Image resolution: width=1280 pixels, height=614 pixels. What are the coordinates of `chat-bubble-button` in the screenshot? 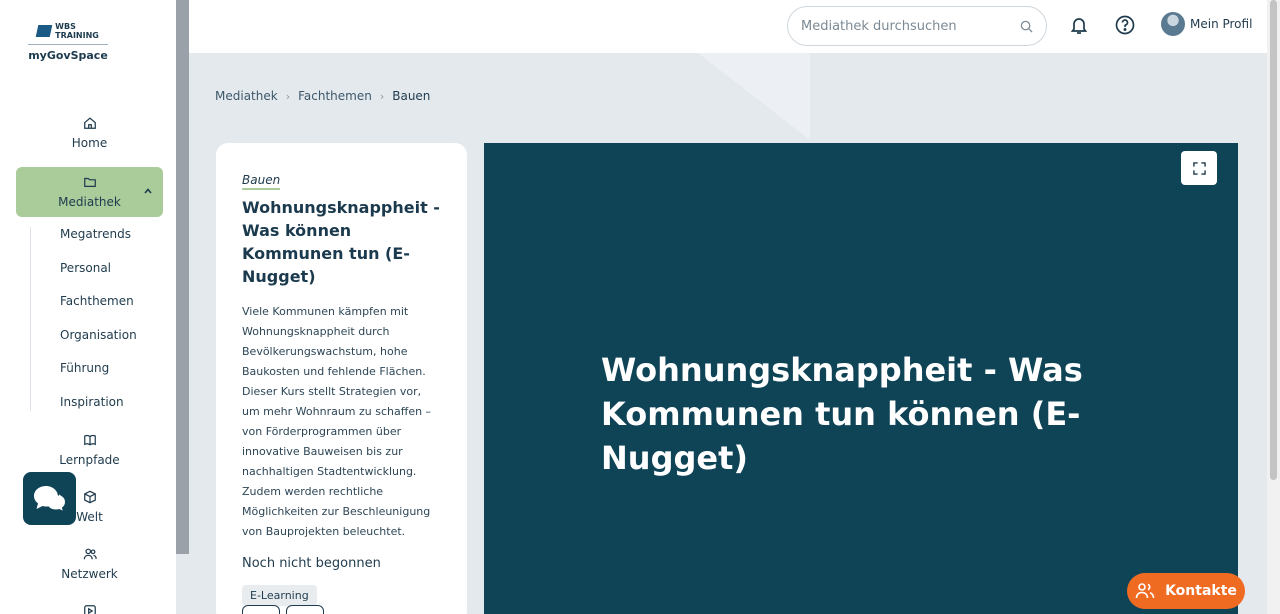 It's located at (49, 498).